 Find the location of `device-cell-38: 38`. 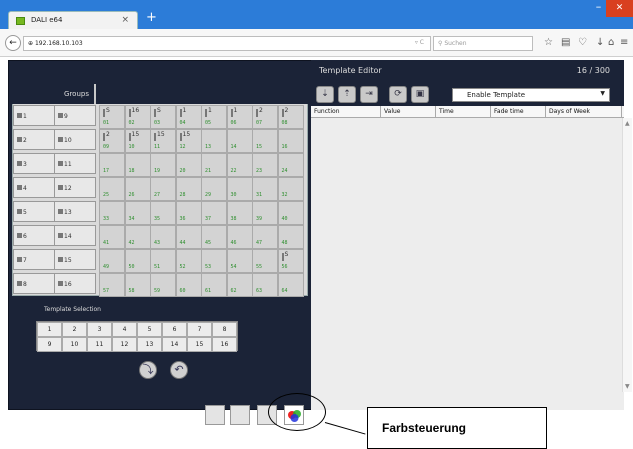

device-cell-38: 38 is located at coordinates (239, 213).